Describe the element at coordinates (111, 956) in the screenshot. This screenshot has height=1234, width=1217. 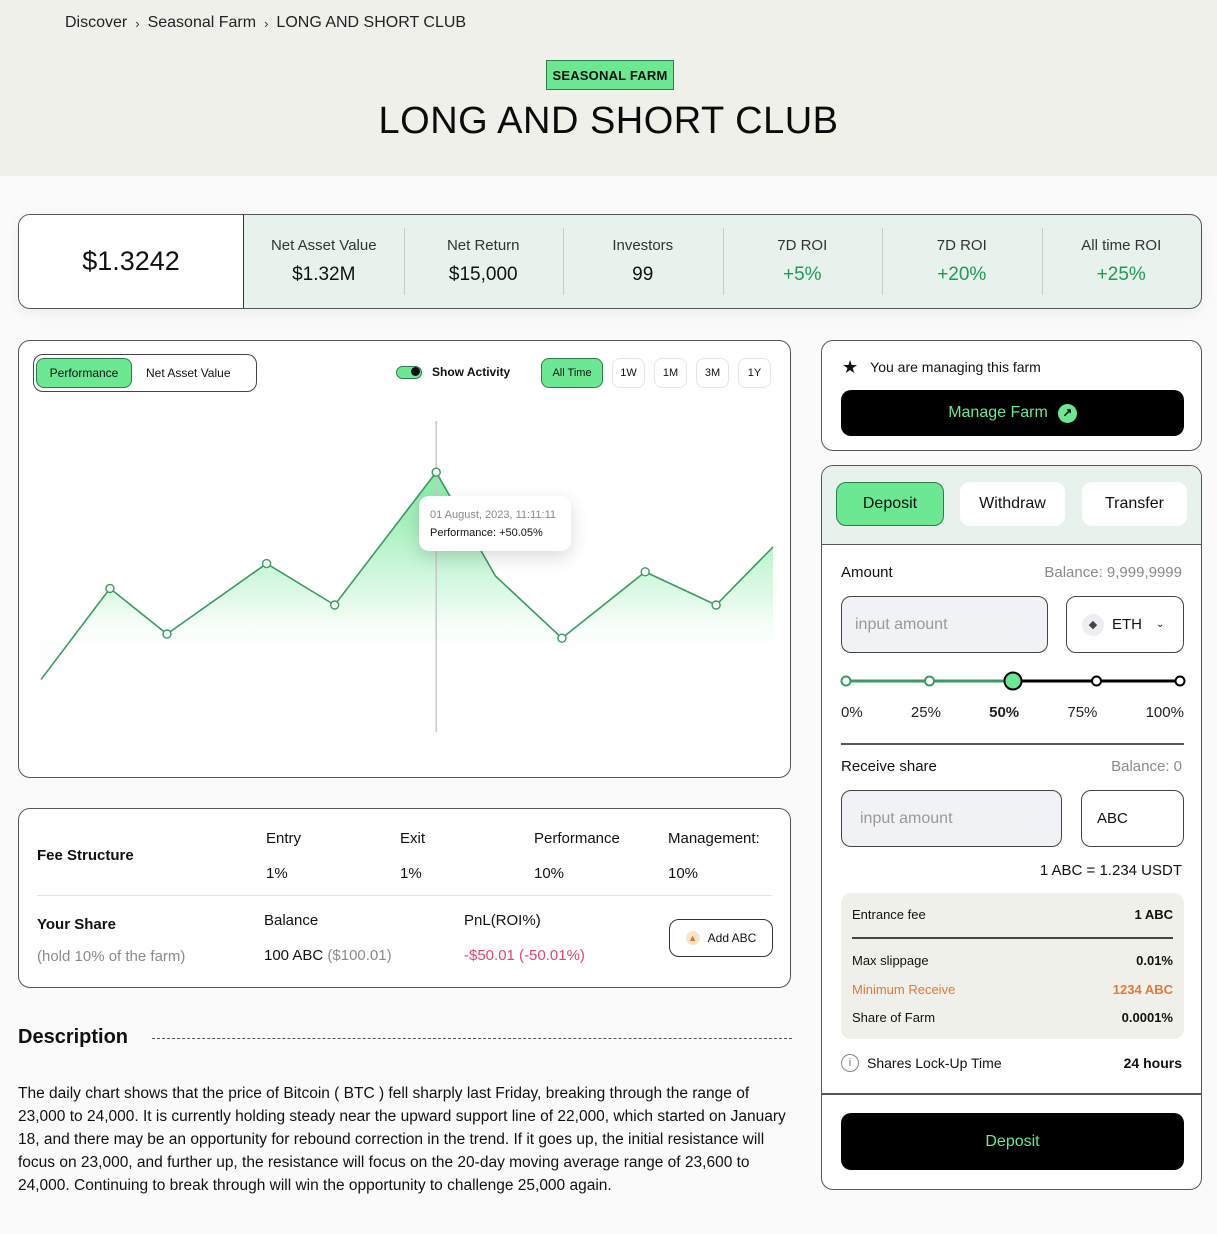
I see `your-share-subtitle: (hold 10% of the farm)` at that location.